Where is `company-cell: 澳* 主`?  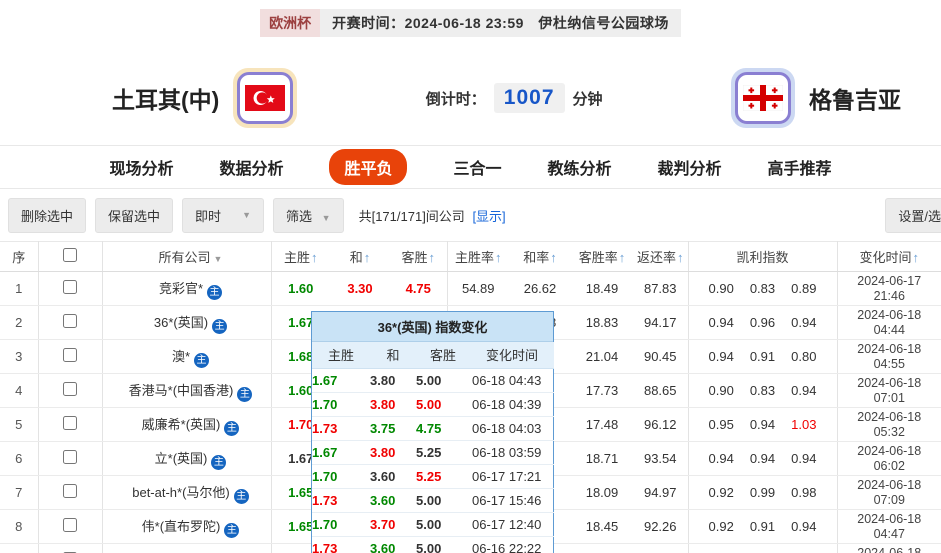 company-cell: 澳* 主 is located at coordinates (187, 356).